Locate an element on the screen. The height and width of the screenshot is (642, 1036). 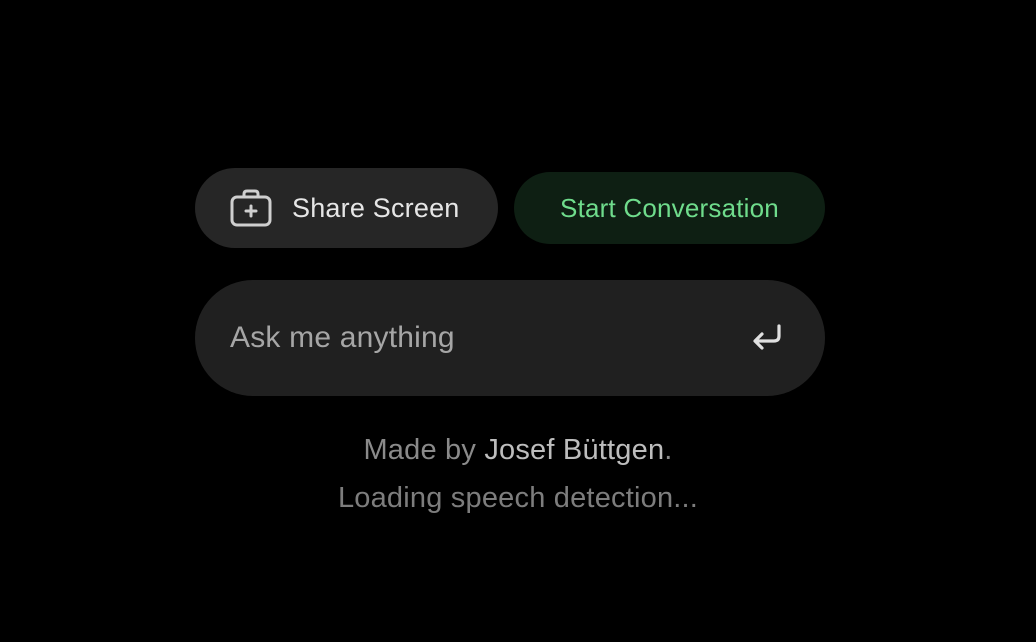
share-screen-button: Share Screen is located at coordinates (346, 208).